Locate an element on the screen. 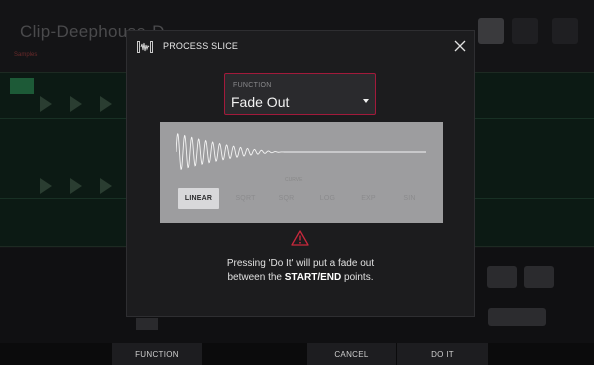 This screenshot has height=365, width=594. chevron-down-icon is located at coordinates (366, 101).